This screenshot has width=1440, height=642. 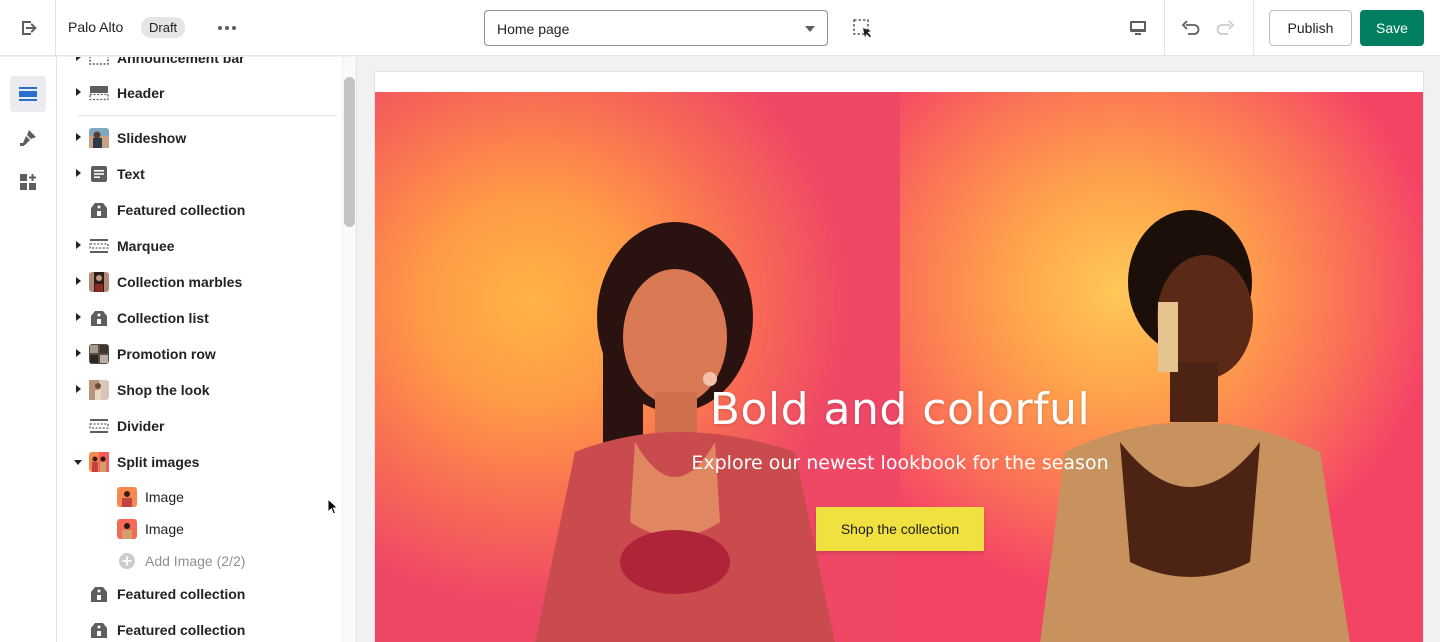 I want to click on section-label: Slideshow, so click(x=152, y=138).